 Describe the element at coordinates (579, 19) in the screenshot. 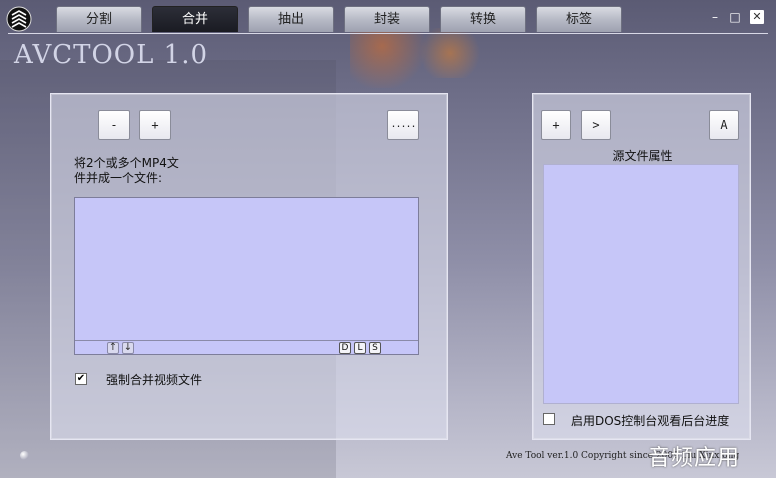

I see `tab-6: 标签` at that location.